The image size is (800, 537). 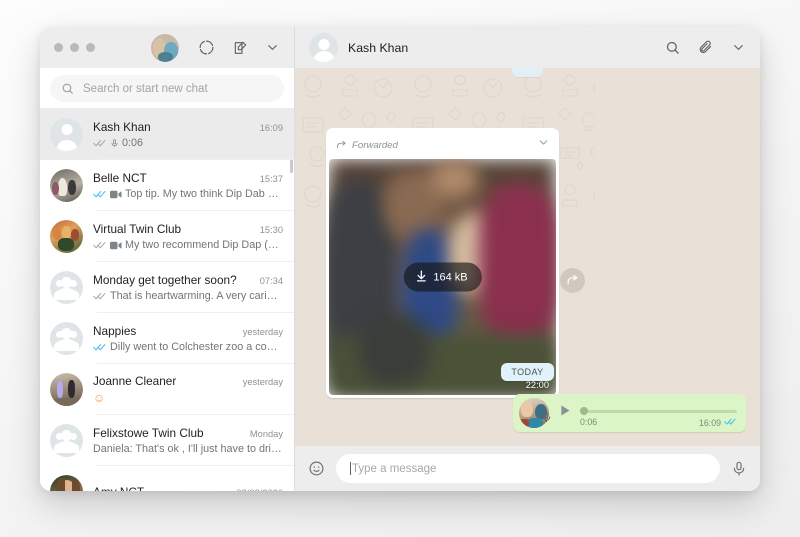 I want to click on voice-progress-track: 0:06 16:09, so click(x=658, y=416).